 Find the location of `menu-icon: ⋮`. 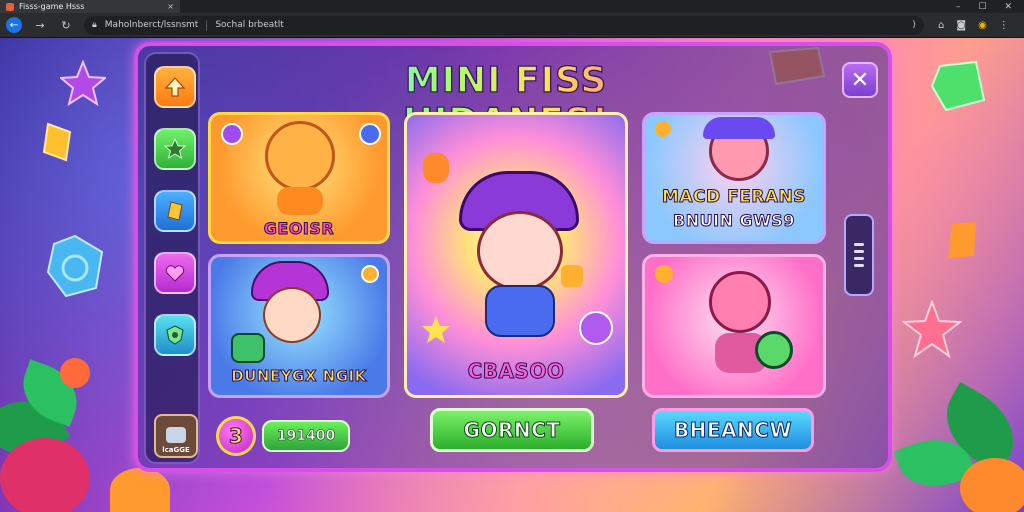

menu-icon: ⋮ is located at coordinates (1004, 25).